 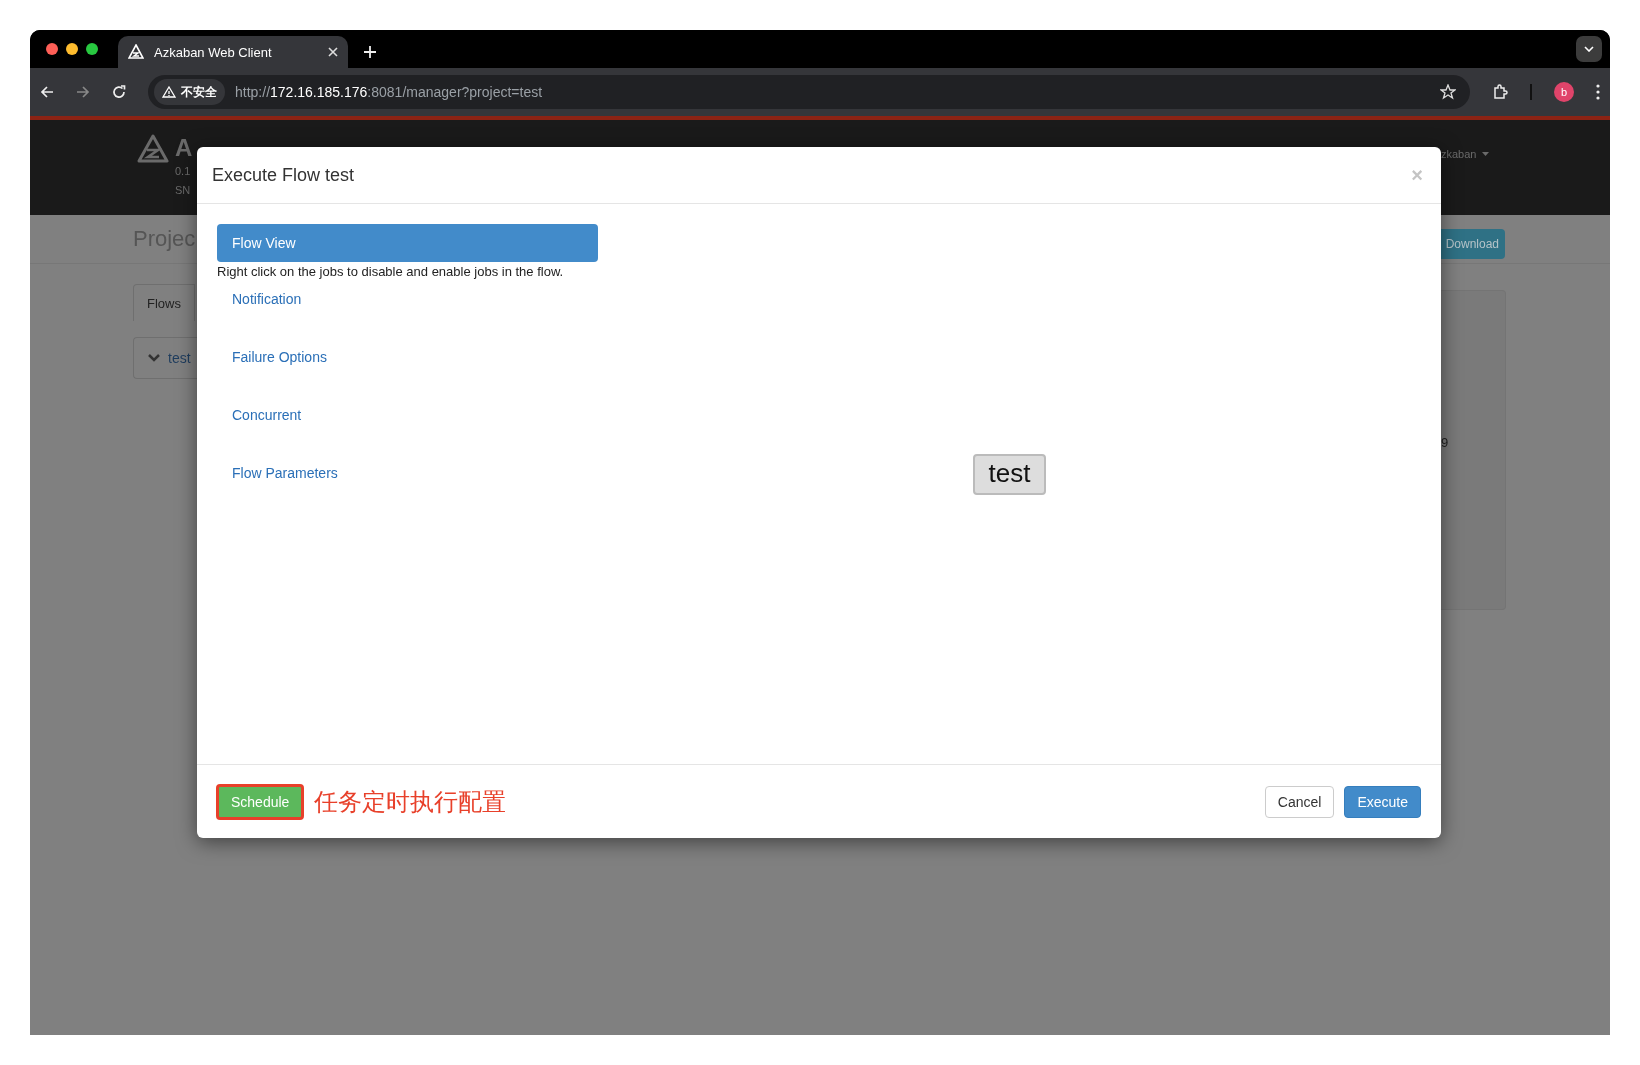 What do you see at coordinates (1448, 92) in the screenshot?
I see `star-icon` at bounding box center [1448, 92].